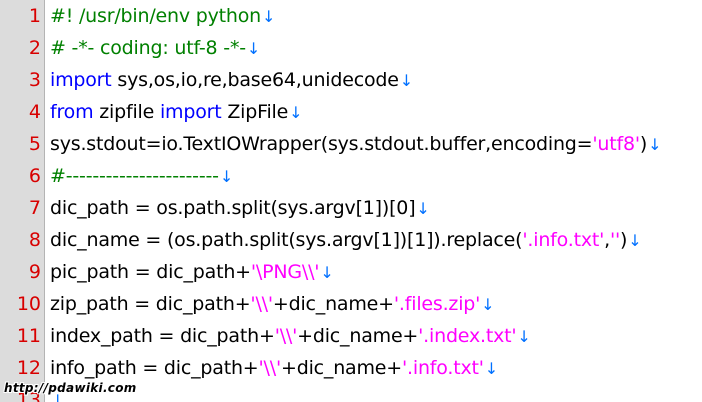 The image size is (702, 402). Describe the element at coordinates (150, 304) in the screenshot. I see `plain-token: zip_path = dic_path+` at that location.